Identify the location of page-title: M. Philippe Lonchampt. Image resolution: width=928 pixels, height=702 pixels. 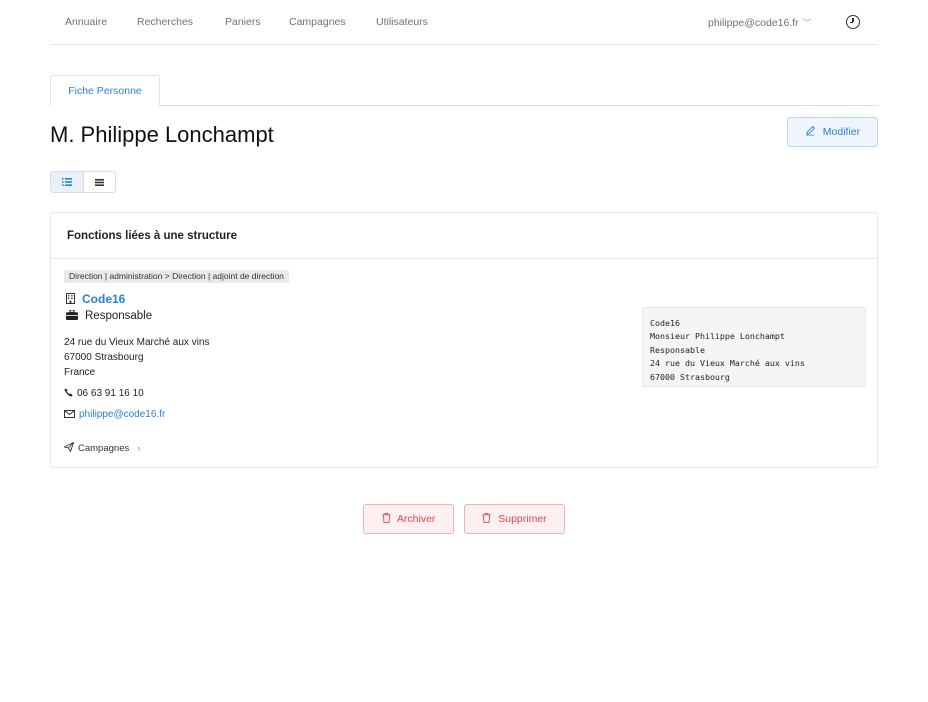
(162, 134).